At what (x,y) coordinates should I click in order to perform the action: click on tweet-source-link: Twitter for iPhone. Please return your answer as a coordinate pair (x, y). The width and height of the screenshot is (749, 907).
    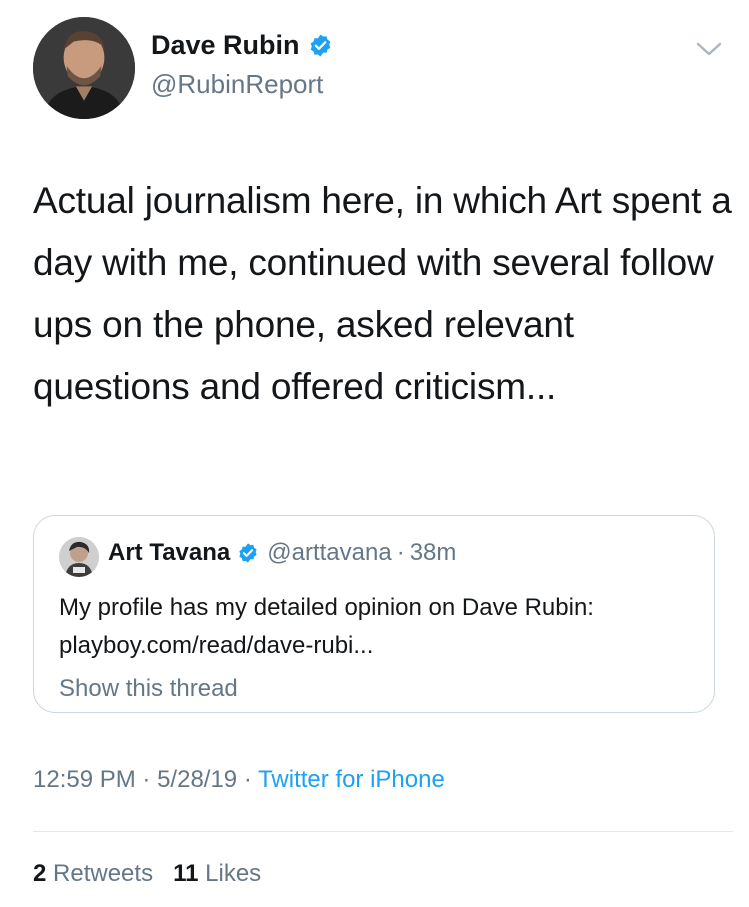
    Looking at the image, I should click on (351, 779).